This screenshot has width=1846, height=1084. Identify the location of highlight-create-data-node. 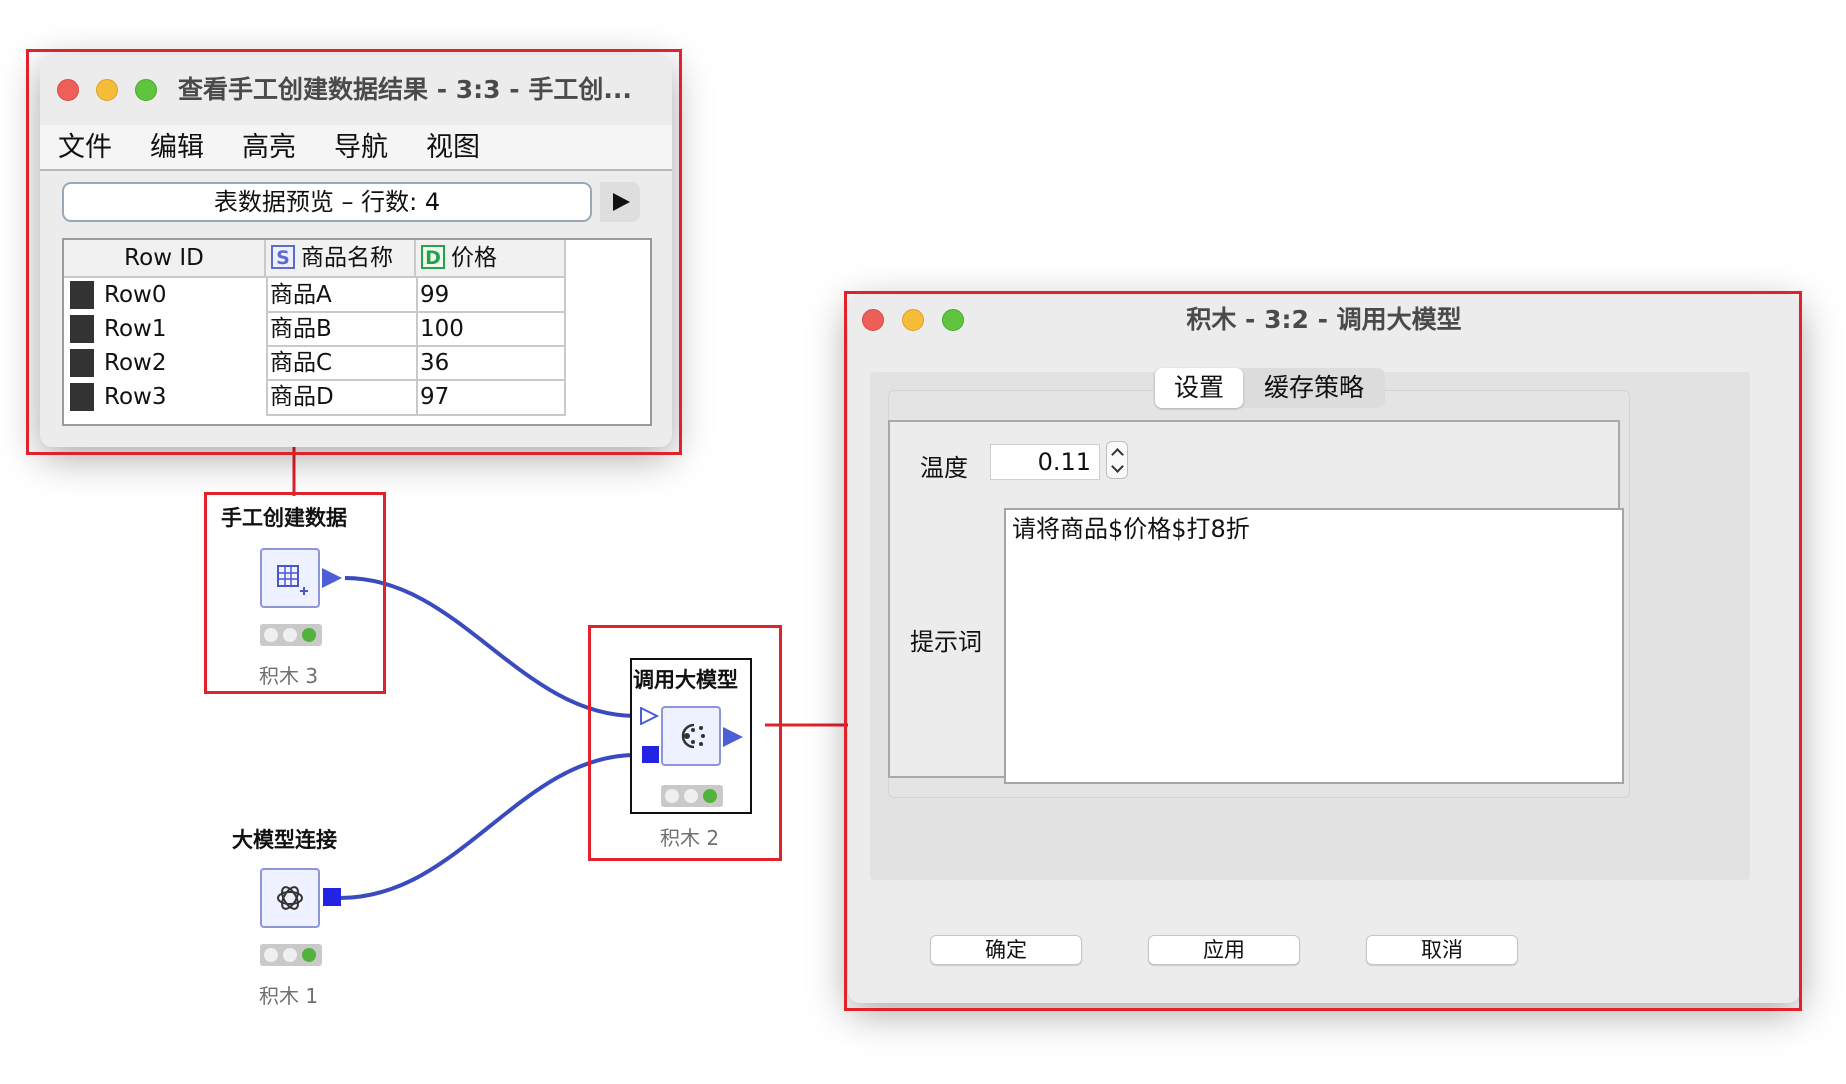
(295, 593).